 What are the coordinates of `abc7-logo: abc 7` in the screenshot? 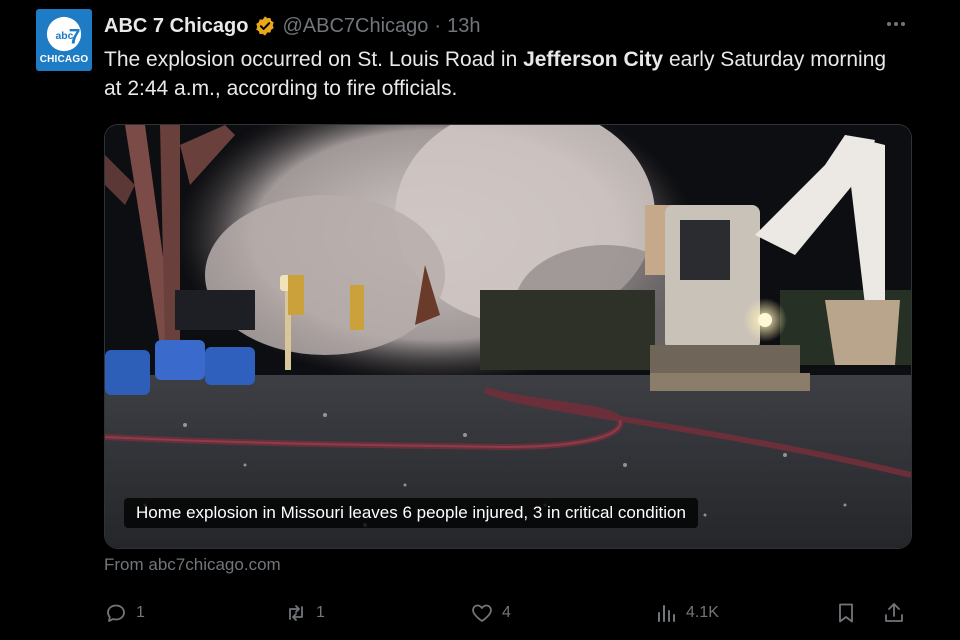 It's located at (64, 34).